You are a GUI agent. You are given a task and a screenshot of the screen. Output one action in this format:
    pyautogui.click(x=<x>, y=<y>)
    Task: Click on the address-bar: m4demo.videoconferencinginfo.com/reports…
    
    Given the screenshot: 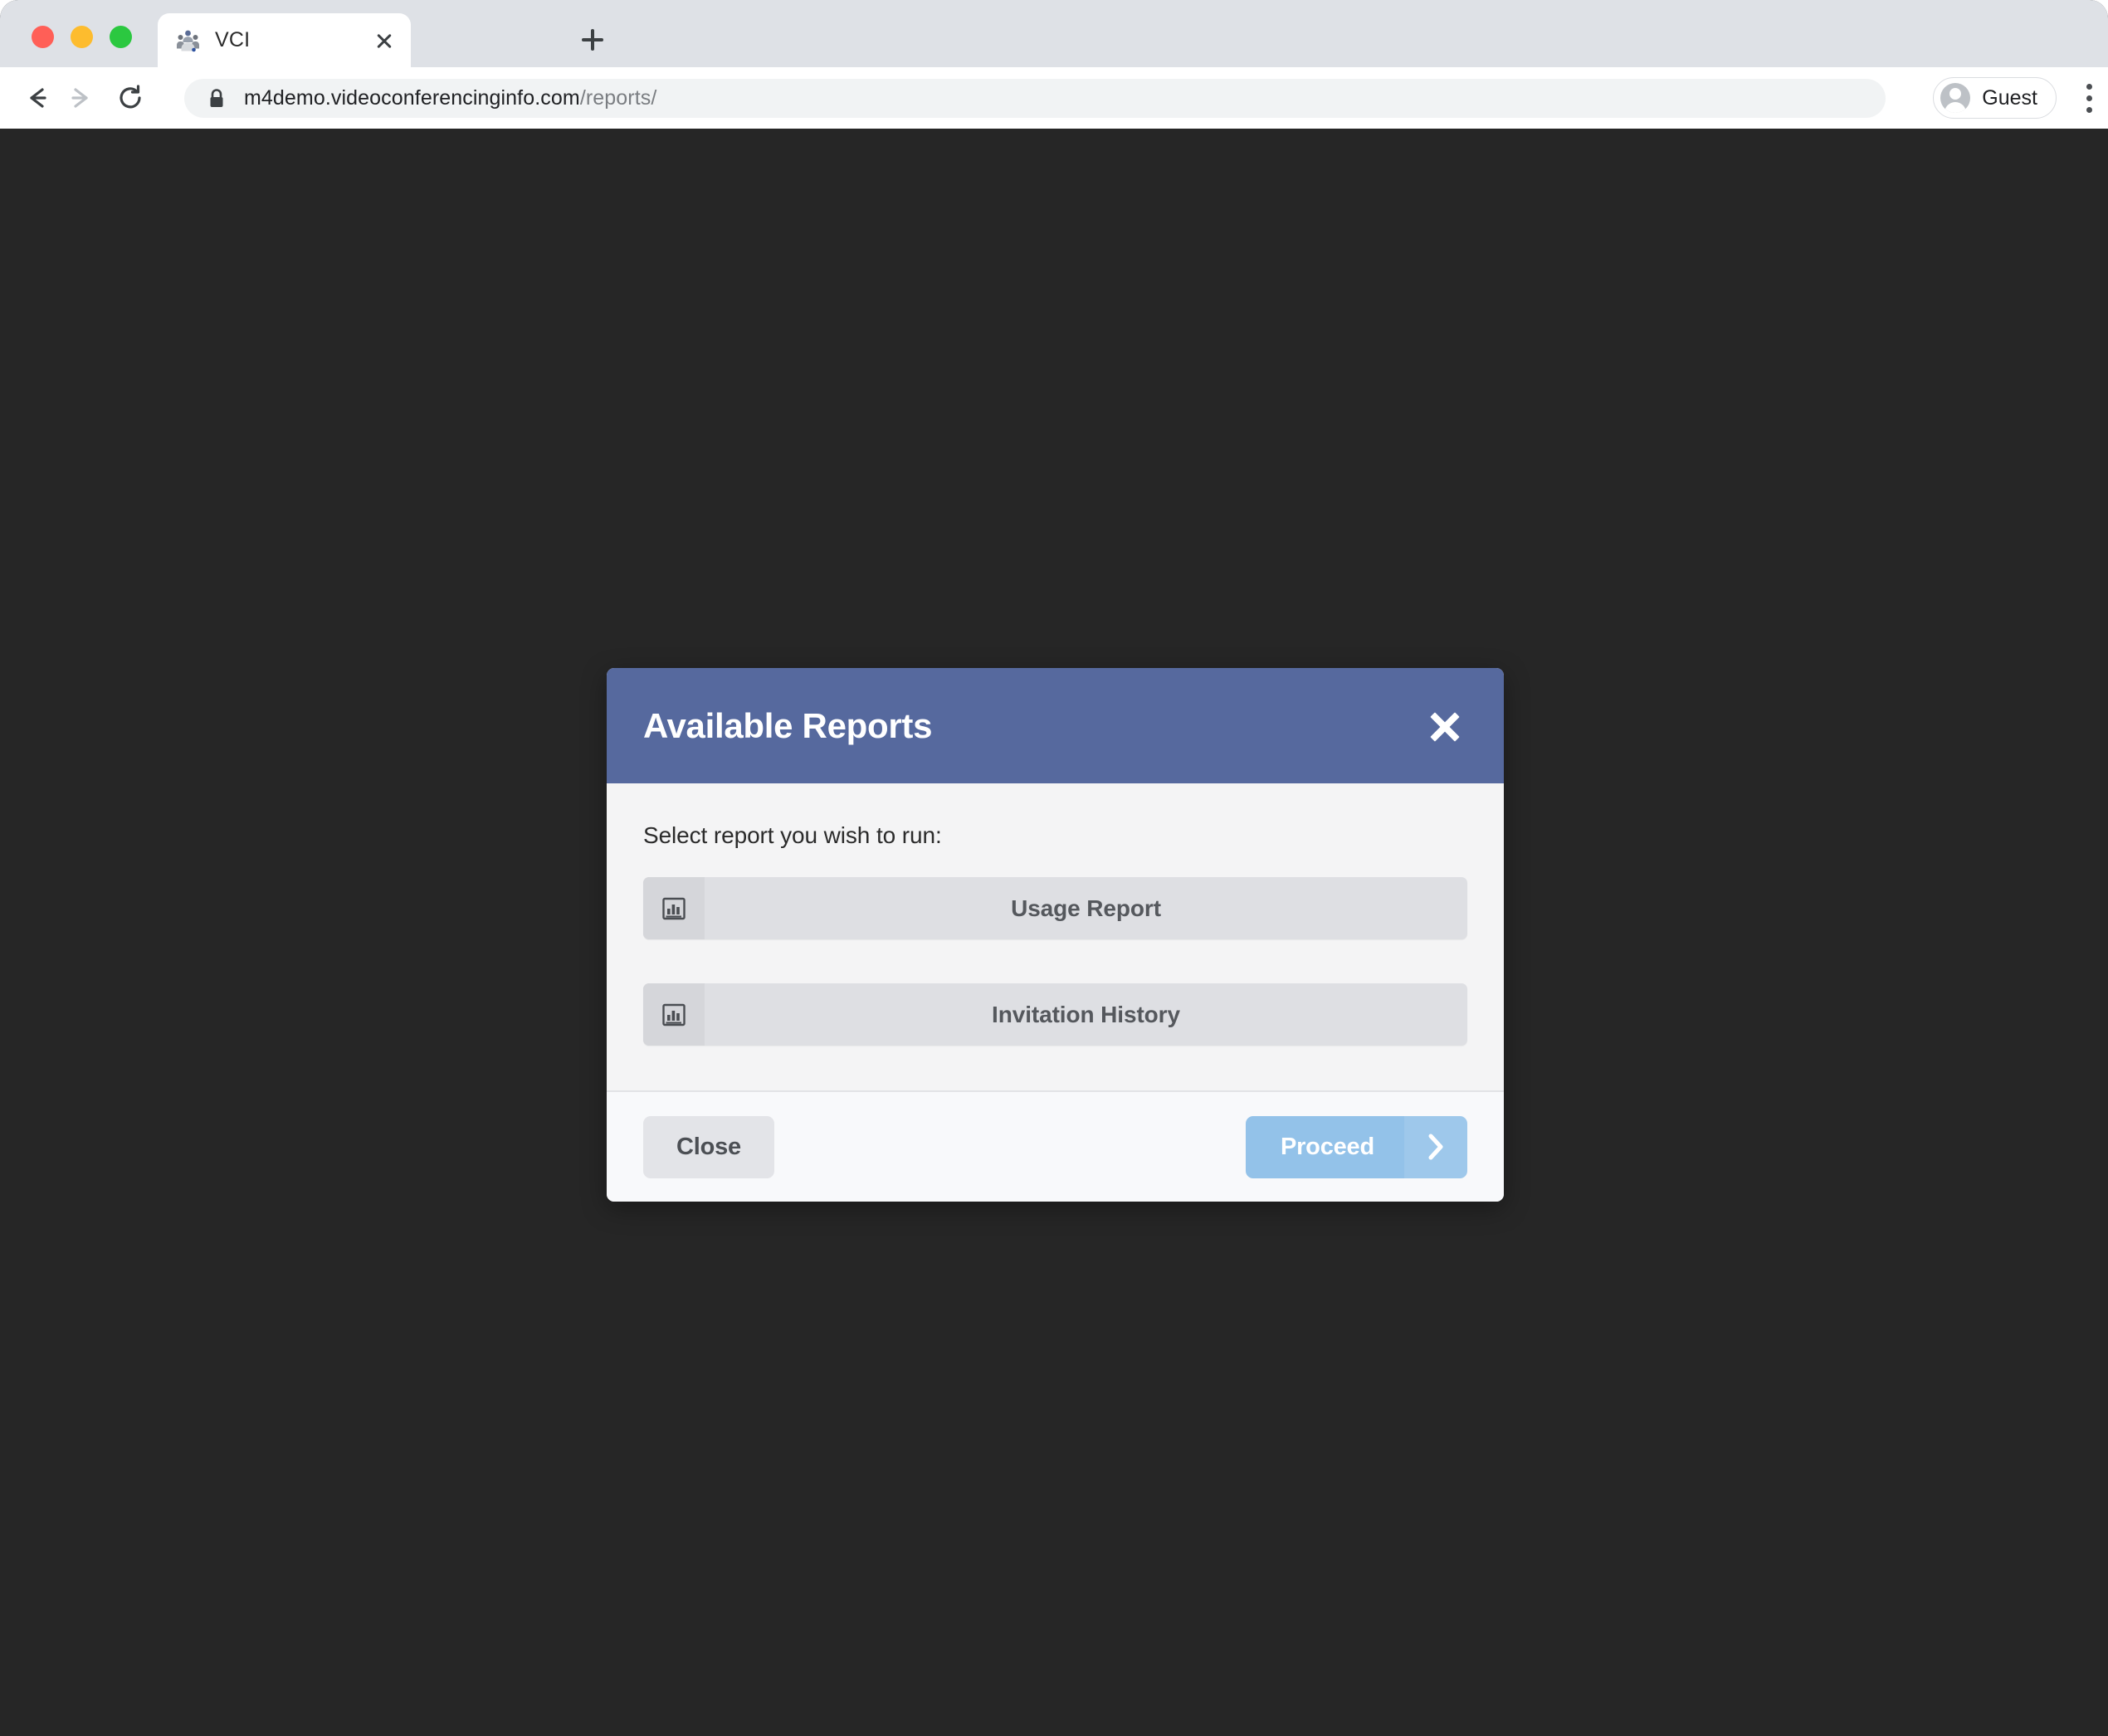 What is the action you would take?
    pyautogui.click(x=1035, y=98)
    